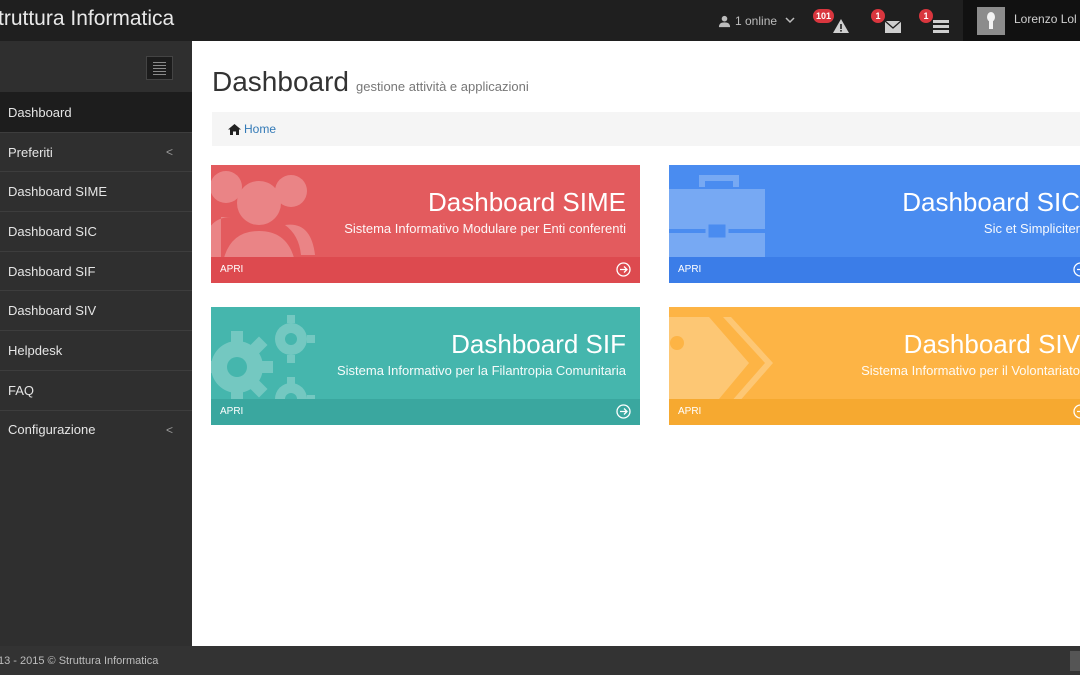 Image resolution: width=1080 pixels, height=675 pixels. What do you see at coordinates (841, 26) in the screenshot?
I see `warning-icon` at bounding box center [841, 26].